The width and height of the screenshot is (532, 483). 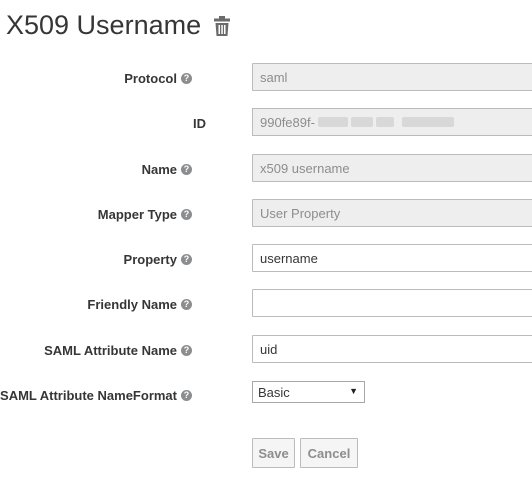 I want to click on saml-attribute-nameformat-label-text: SAML Attribute NameFormat, so click(x=88, y=395).